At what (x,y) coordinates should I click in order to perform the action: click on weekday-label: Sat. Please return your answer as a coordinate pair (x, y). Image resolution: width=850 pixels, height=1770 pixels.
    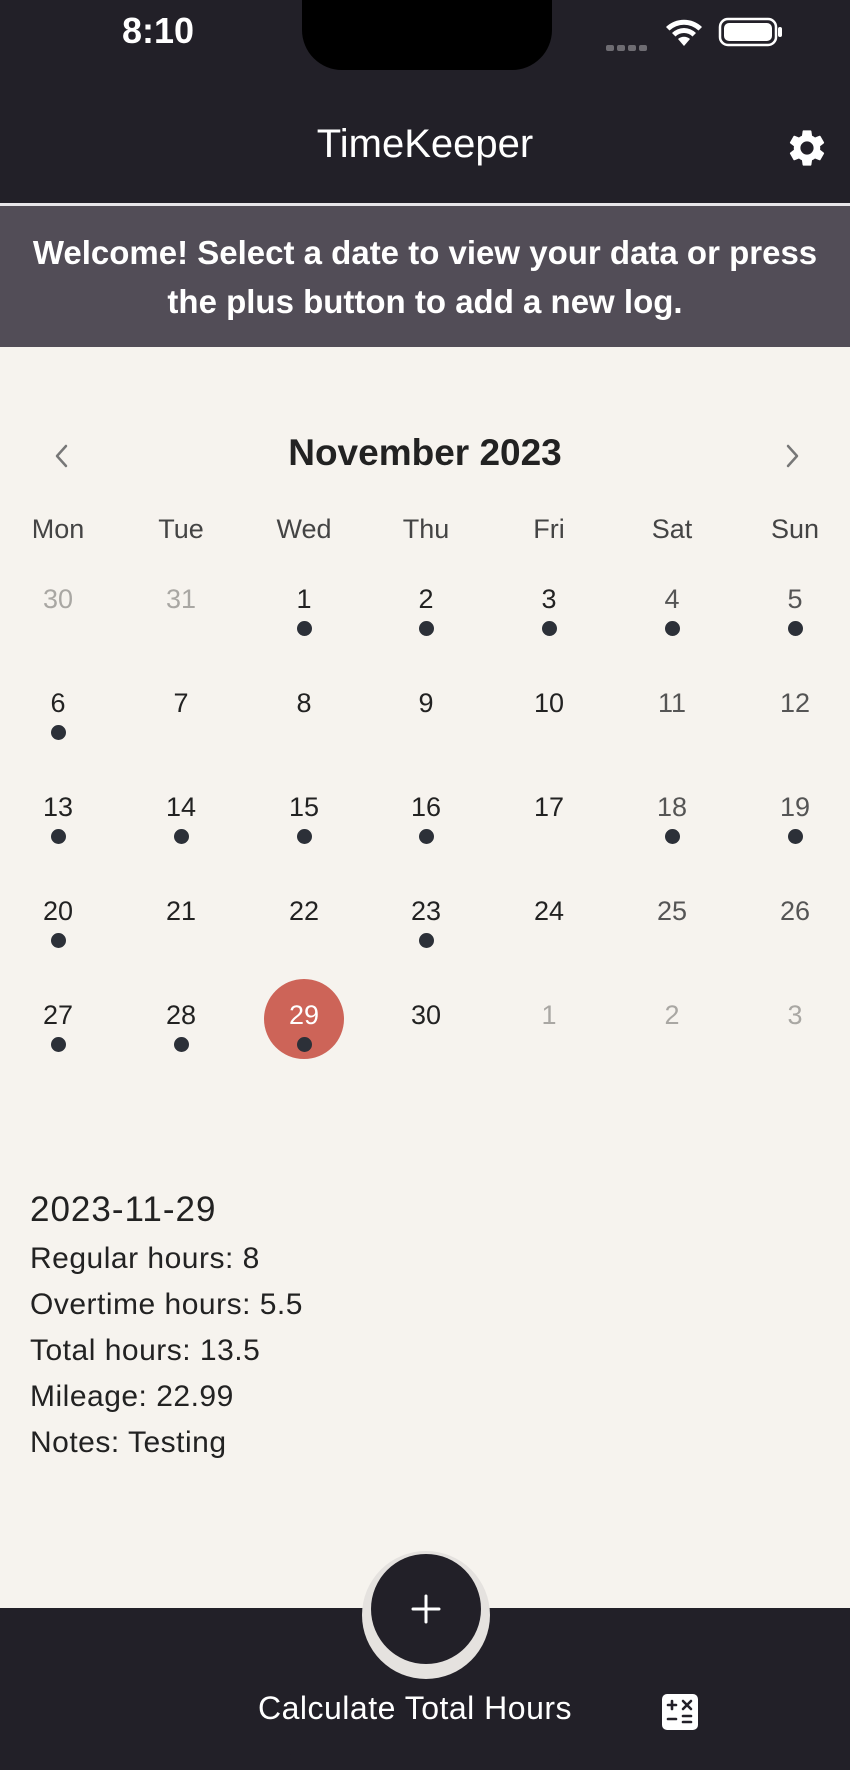
    Looking at the image, I should click on (672, 529).